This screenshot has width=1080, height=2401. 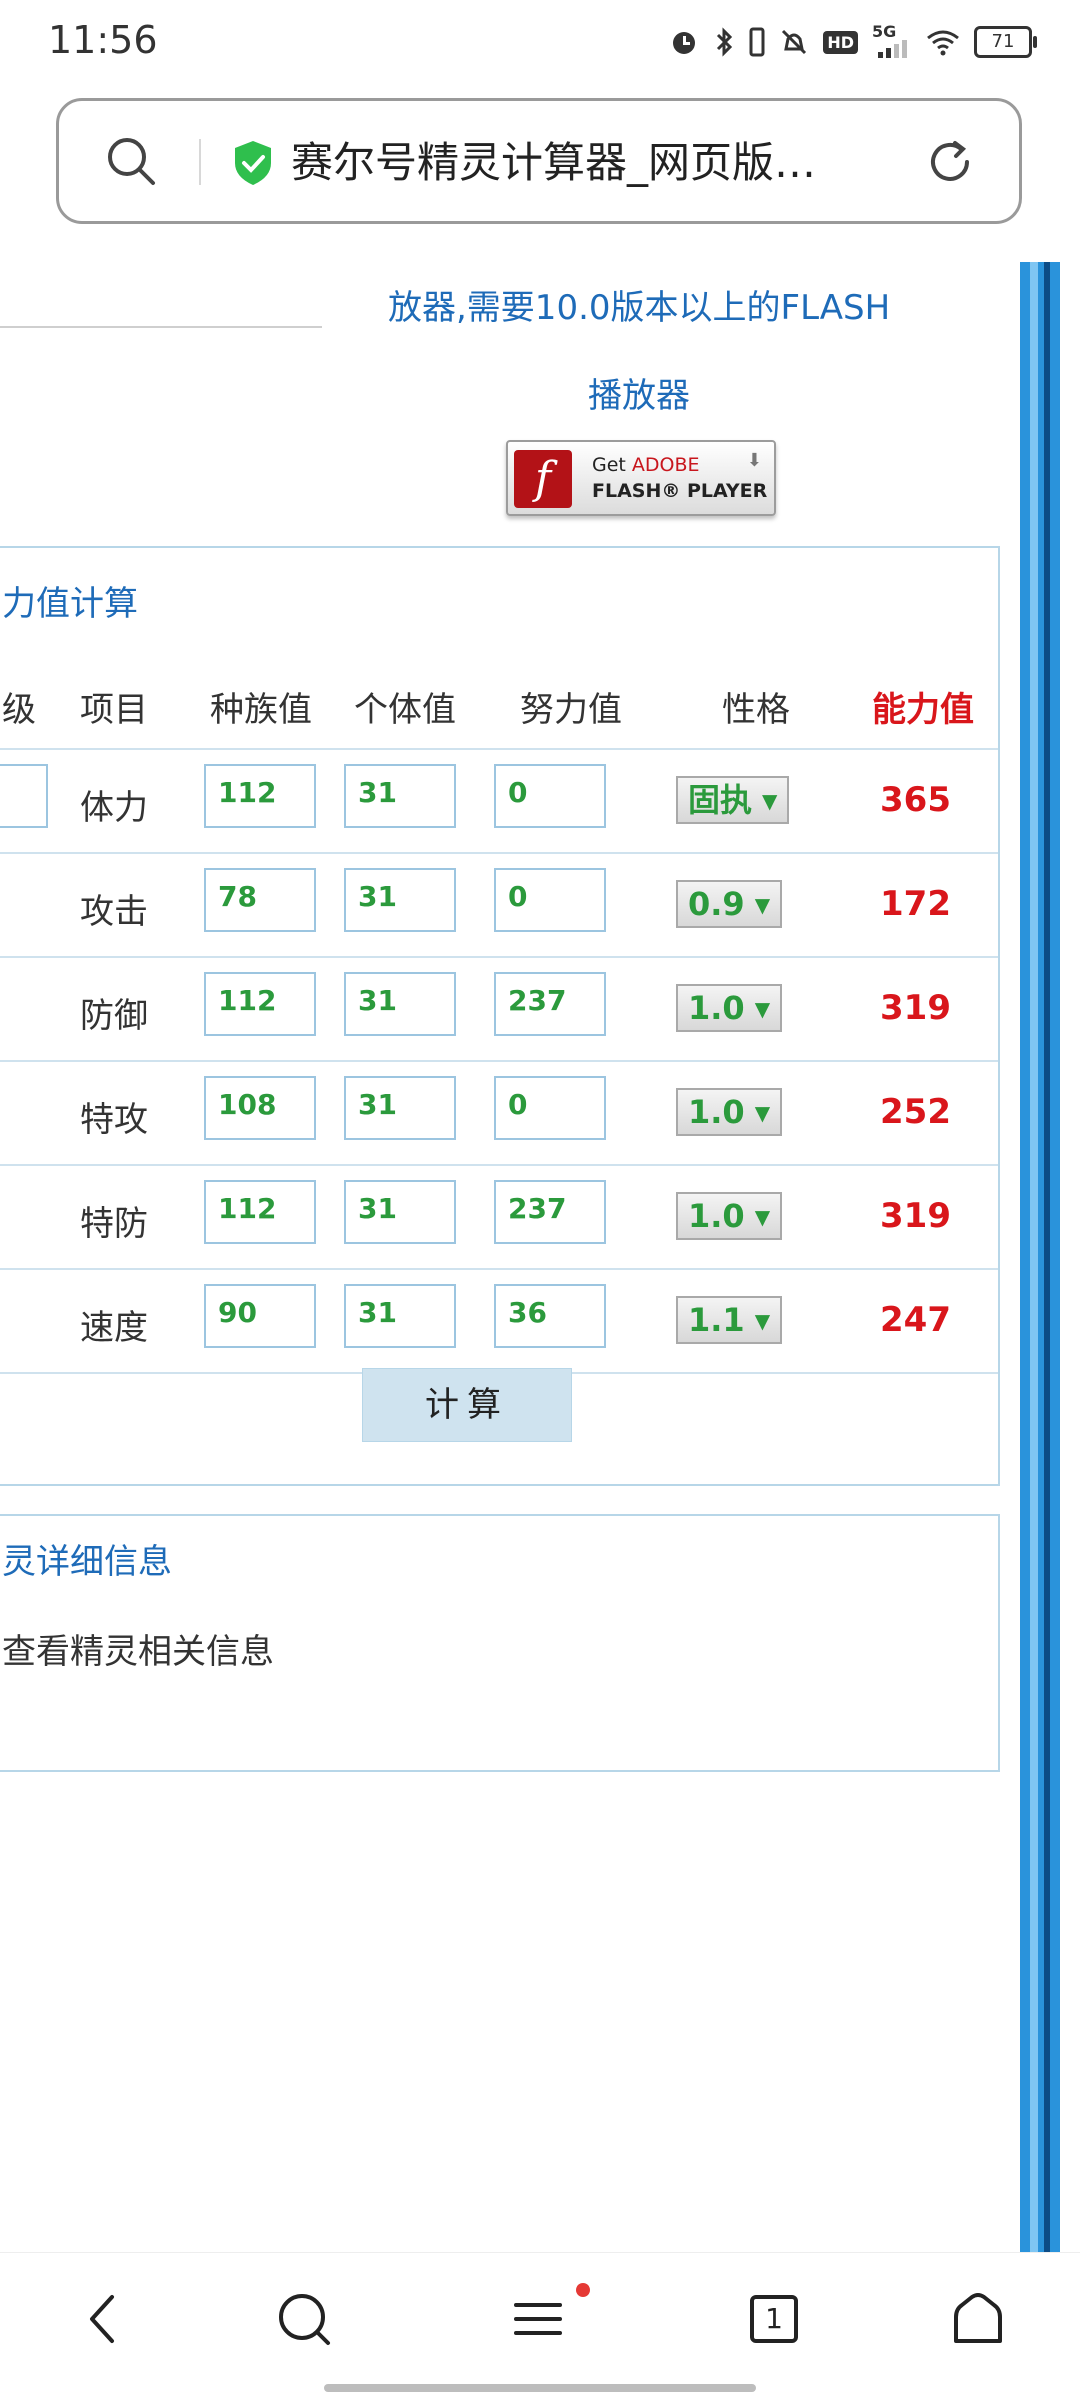 I want to click on level-input, so click(x=24, y=796).